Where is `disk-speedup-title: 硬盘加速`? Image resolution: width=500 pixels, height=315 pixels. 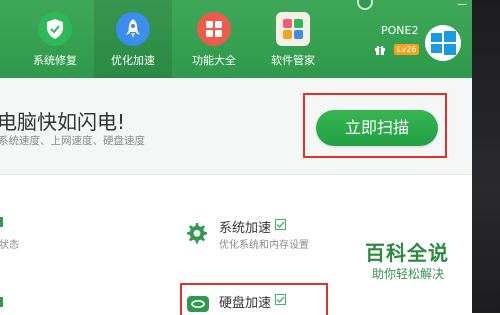 disk-speedup-title: 硬盘加速 is located at coordinates (245, 303).